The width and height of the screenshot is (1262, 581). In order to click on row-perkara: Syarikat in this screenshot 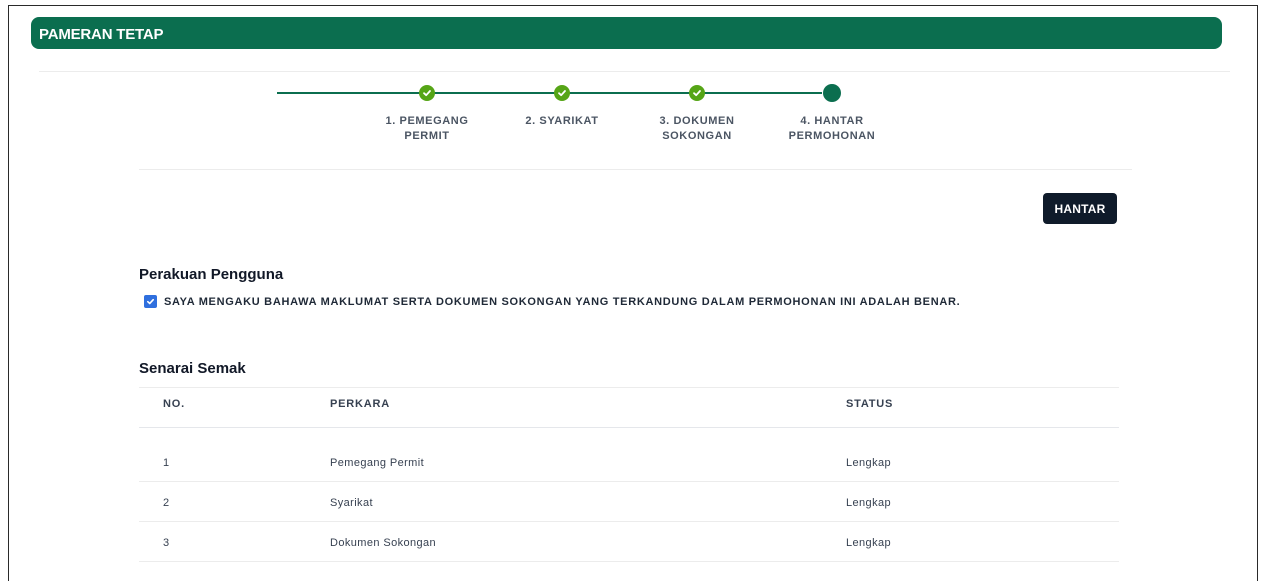, I will do `click(351, 503)`.